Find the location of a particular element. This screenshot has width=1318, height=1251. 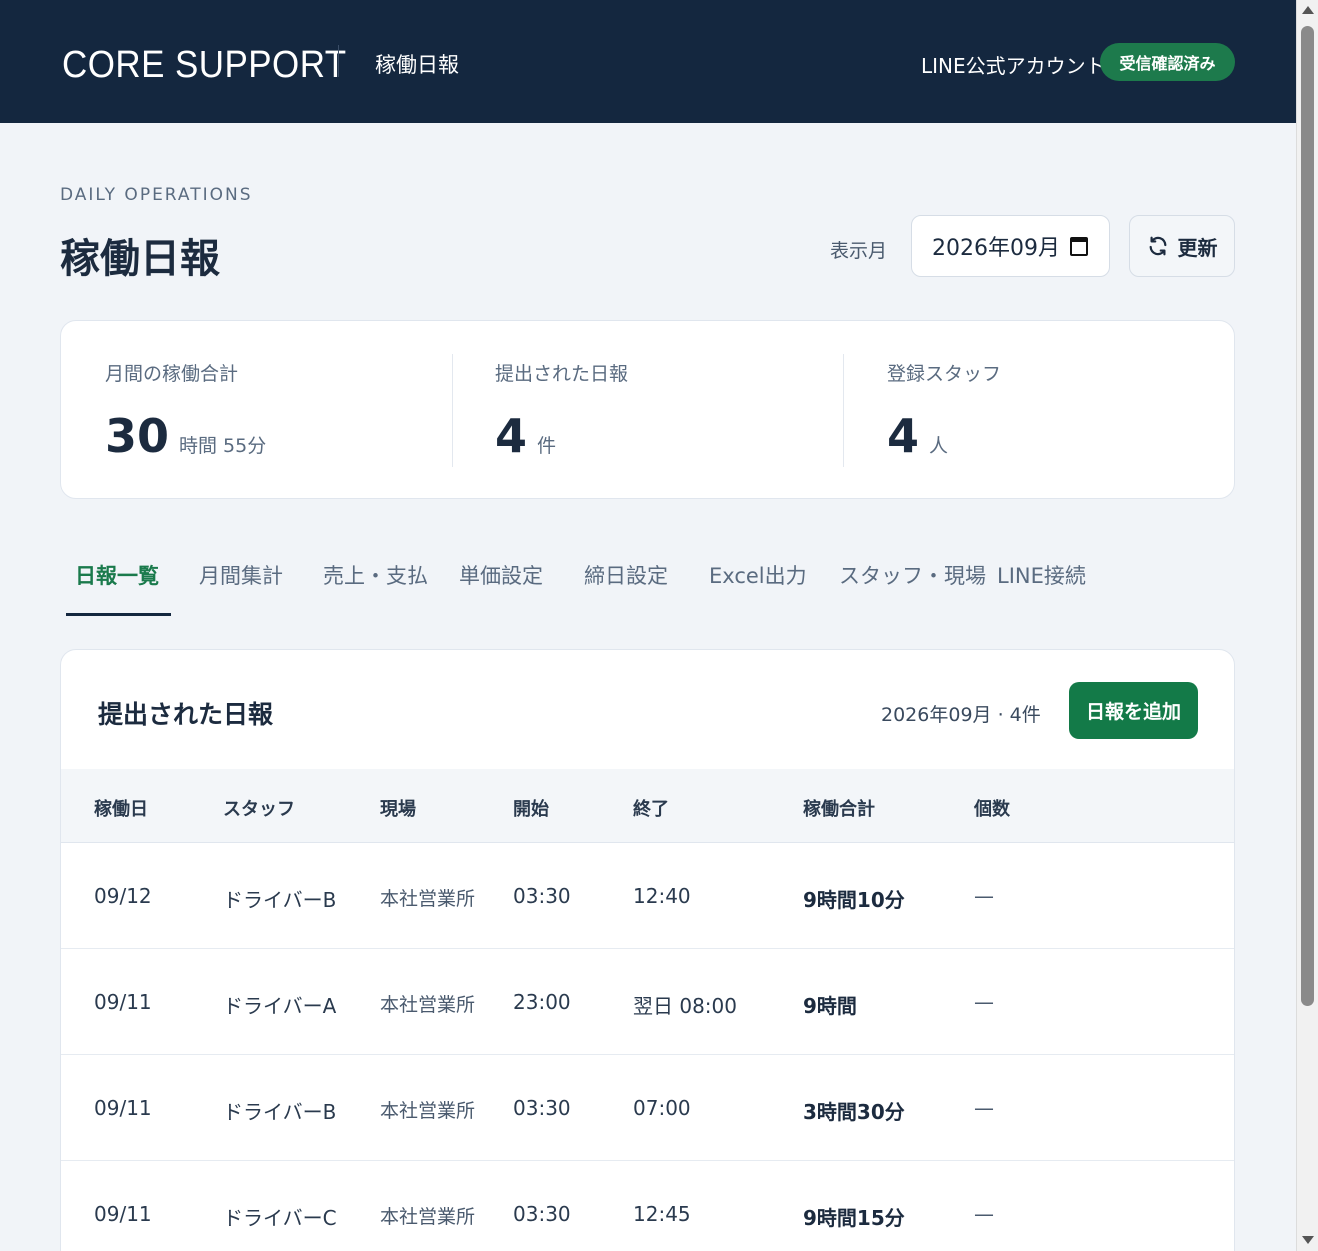

reports-meta: 2026年09月 · 4件 is located at coordinates (961, 715).